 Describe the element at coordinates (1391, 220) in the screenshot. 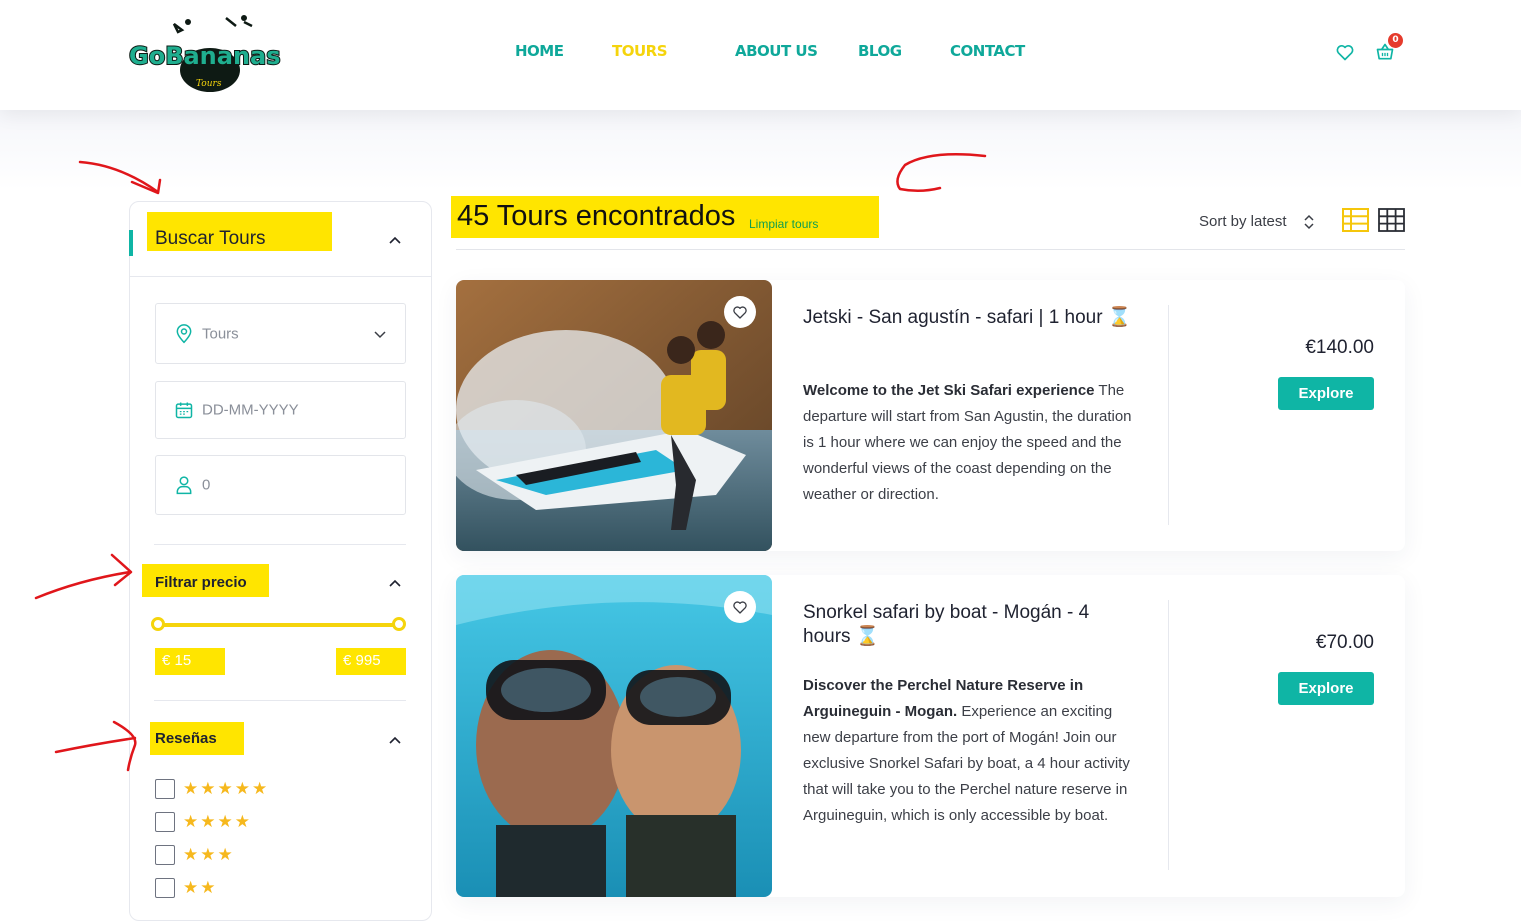

I see `grid-view-icon` at that location.